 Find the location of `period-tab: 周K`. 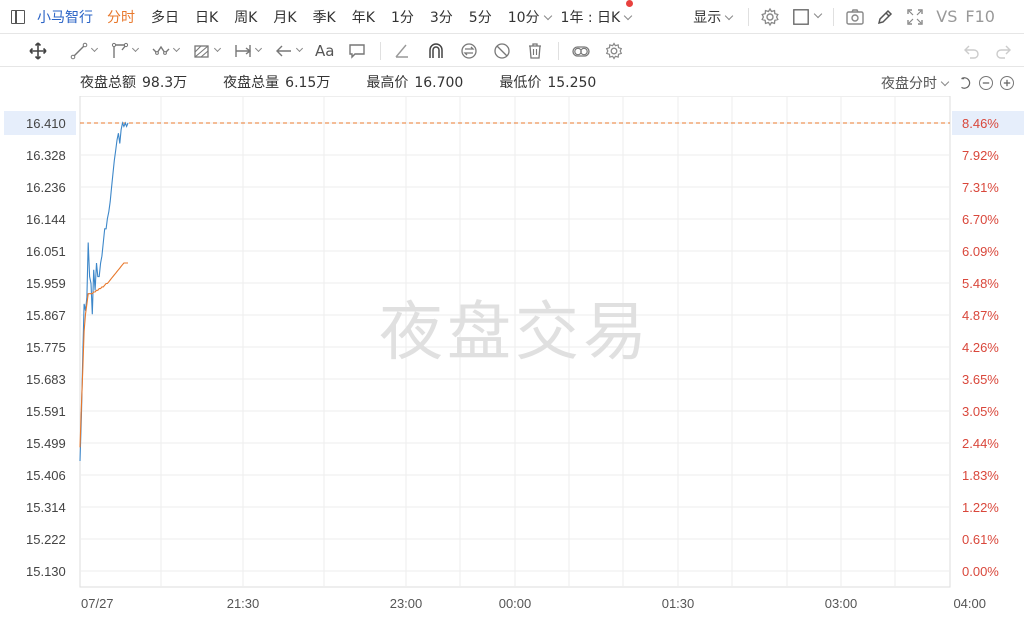

period-tab: 周K is located at coordinates (245, 17).